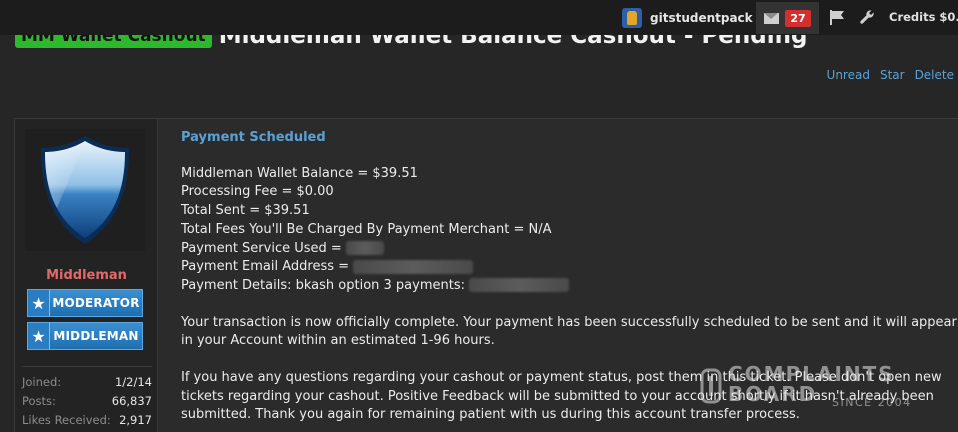 This screenshot has height=432, width=958. Describe the element at coordinates (66, 419) in the screenshot. I see `stat-label: Likes Received:` at that location.